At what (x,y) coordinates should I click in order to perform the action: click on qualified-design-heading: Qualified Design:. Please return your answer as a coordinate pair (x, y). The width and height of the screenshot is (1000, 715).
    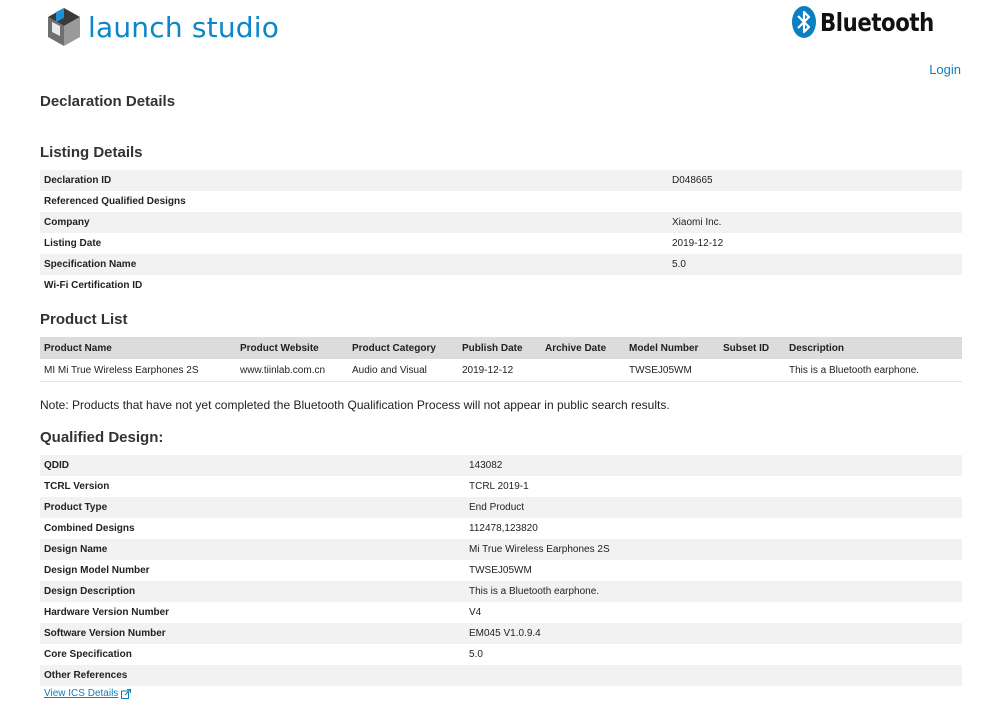
    Looking at the image, I should click on (102, 437).